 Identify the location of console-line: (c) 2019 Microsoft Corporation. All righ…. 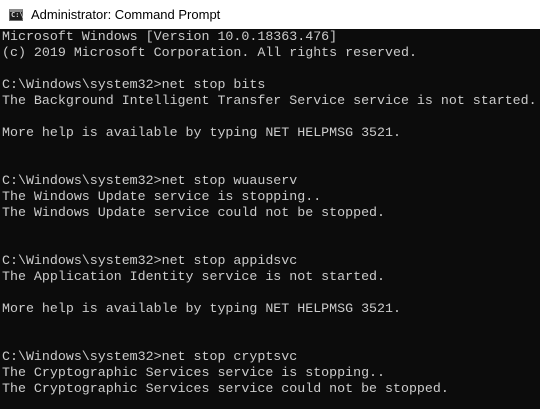
(209, 52).